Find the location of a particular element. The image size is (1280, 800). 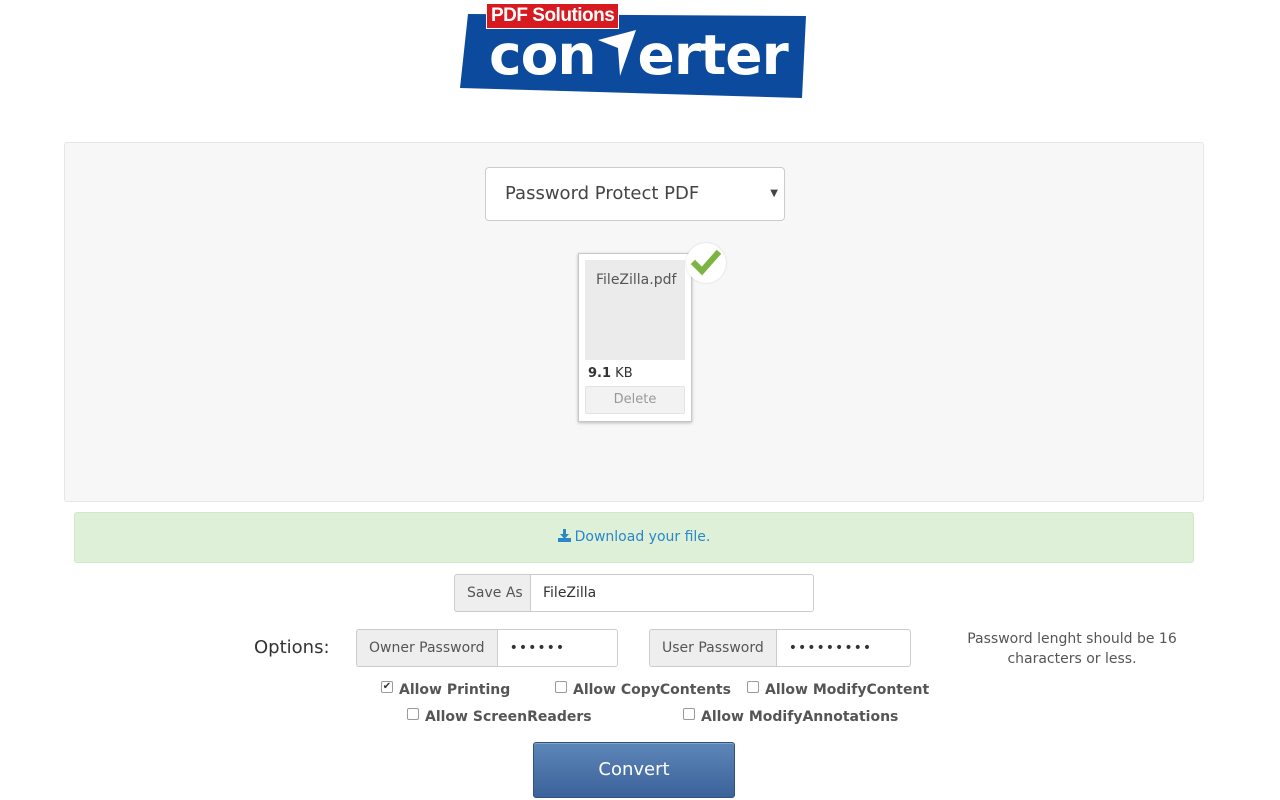

file-size-value: 9.1 is located at coordinates (600, 373).